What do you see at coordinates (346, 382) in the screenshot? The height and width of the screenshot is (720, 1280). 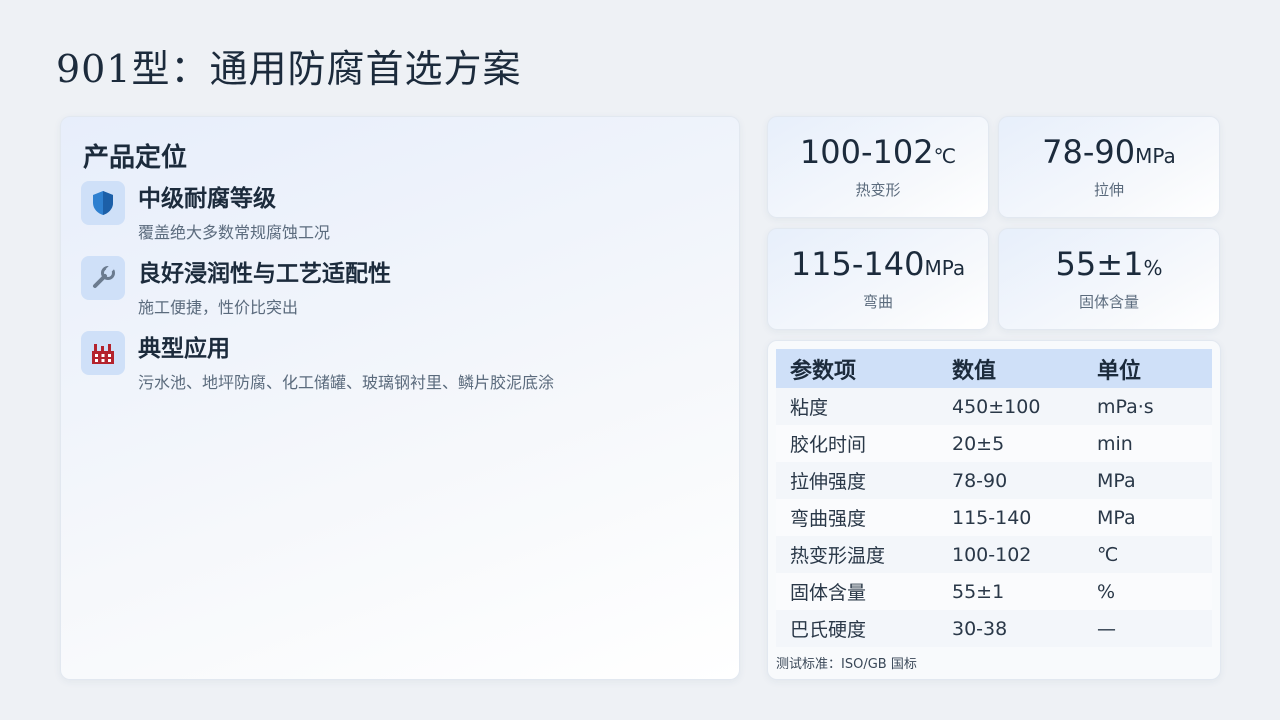 I see `feature-desc: 污水池、地坪防腐、化工储罐、玻璃钢衬里、鳞片胶泥底涂` at bounding box center [346, 382].